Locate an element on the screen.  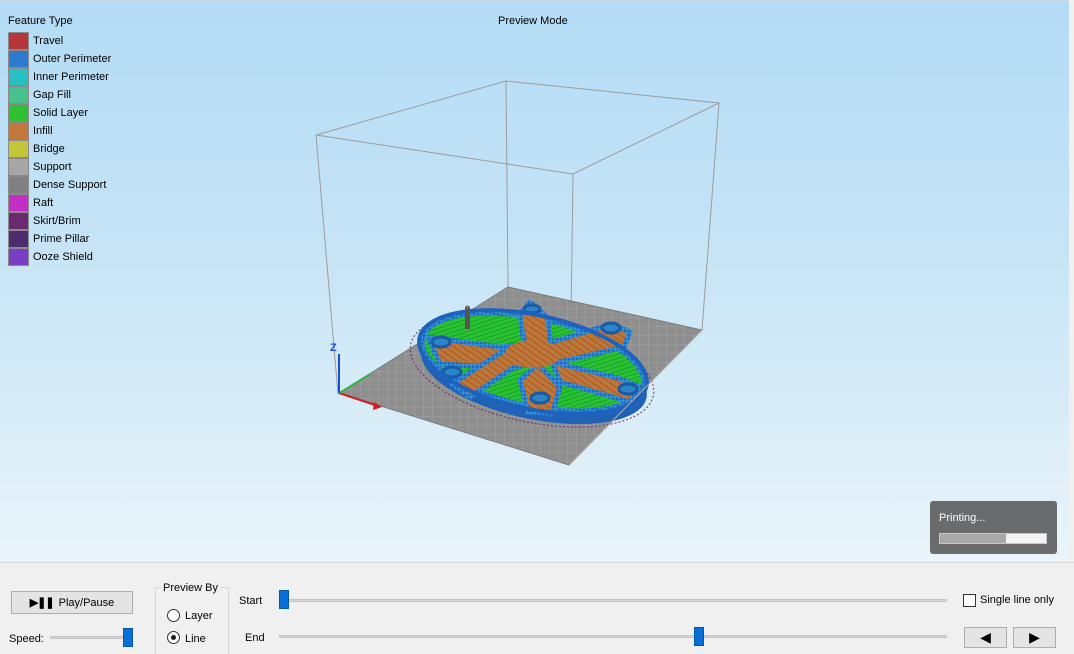
triangle-left-icon: ◀ is located at coordinates (985, 637).